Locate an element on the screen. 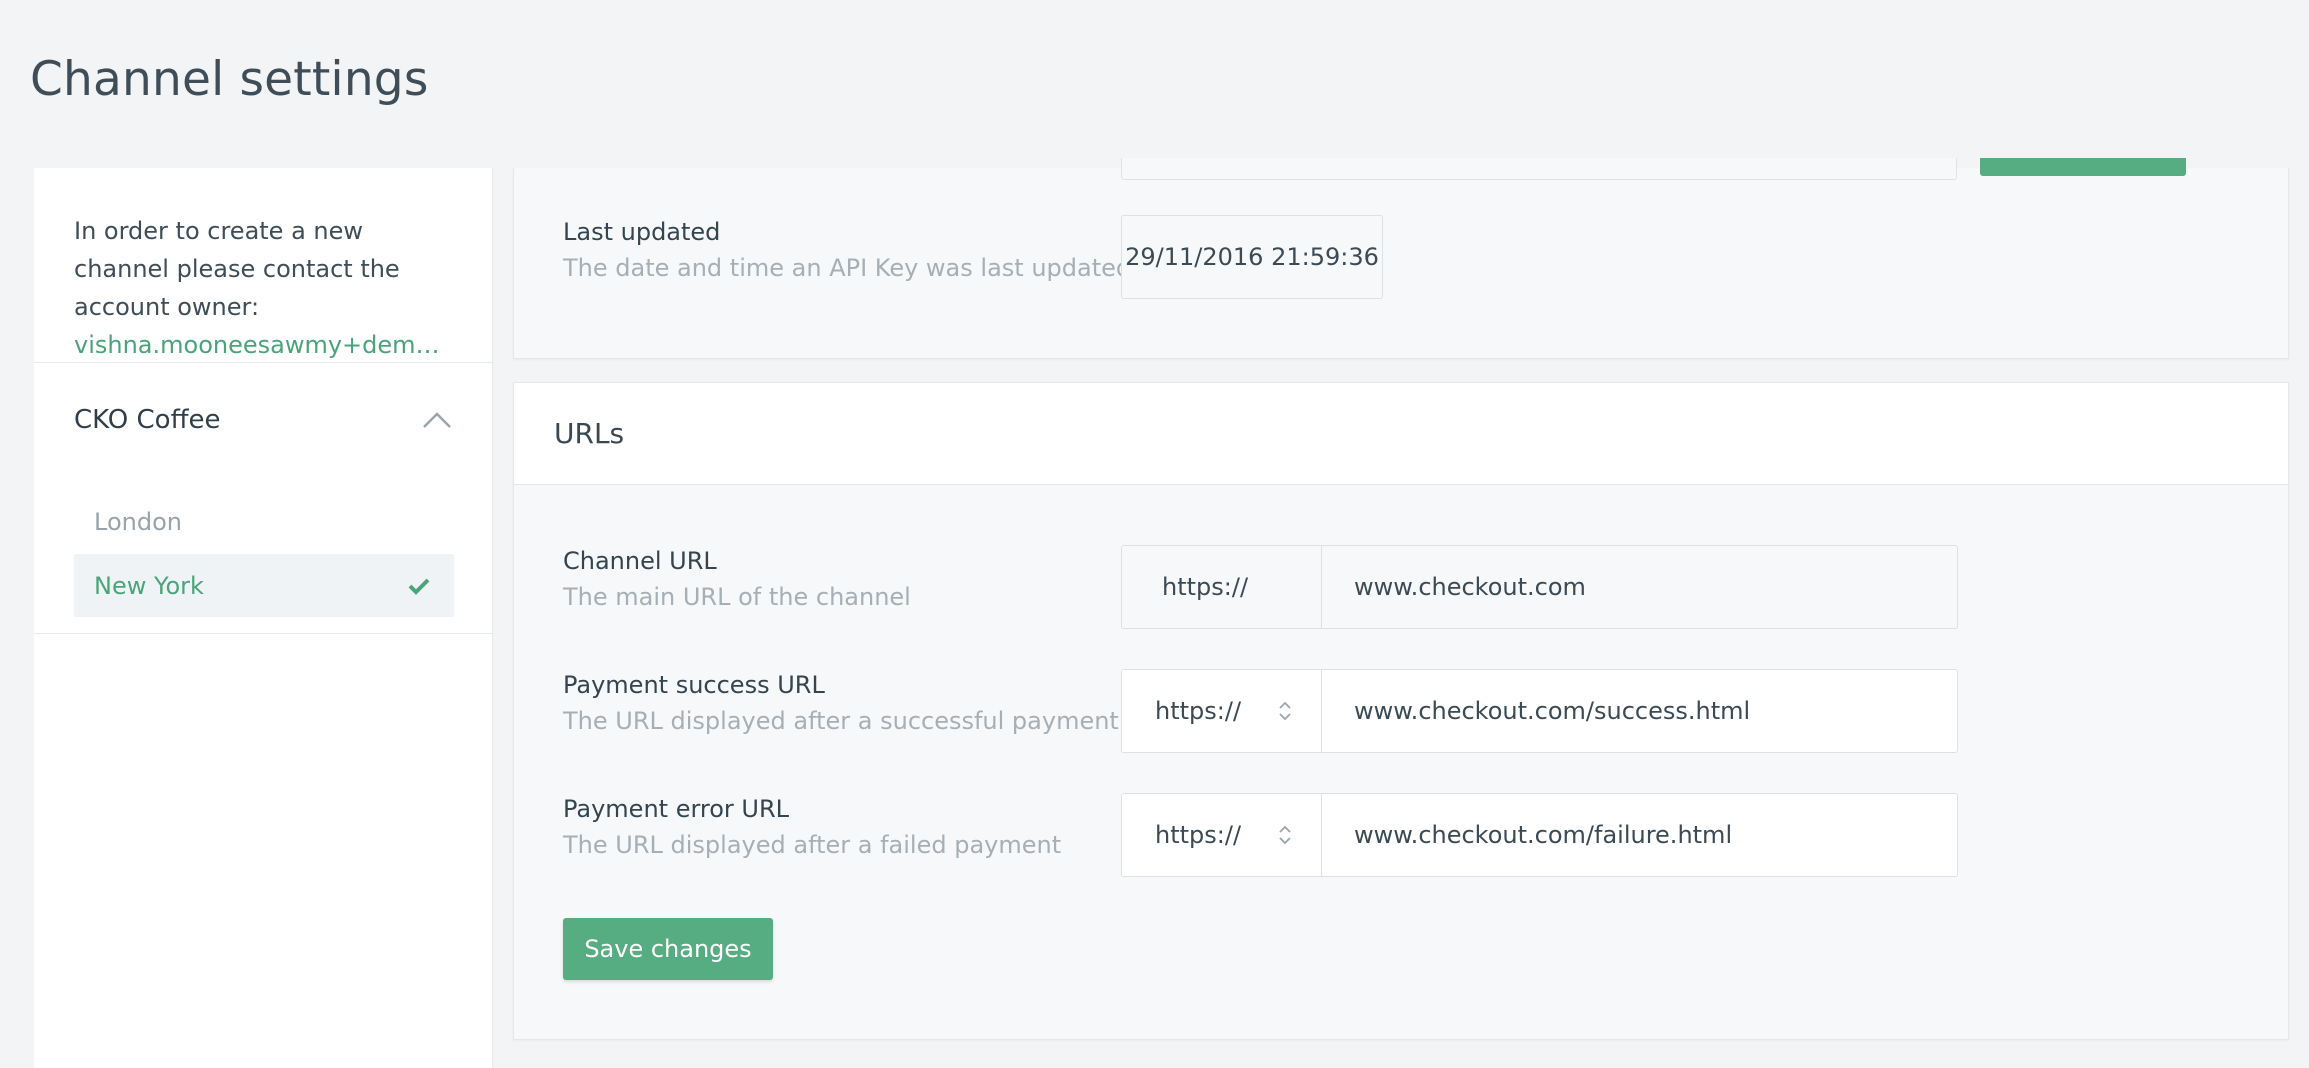 Image resolution: width=2309 pixels, height=1068 pixels. last-updated-label: Last updated is located at coordinates (642, 232).